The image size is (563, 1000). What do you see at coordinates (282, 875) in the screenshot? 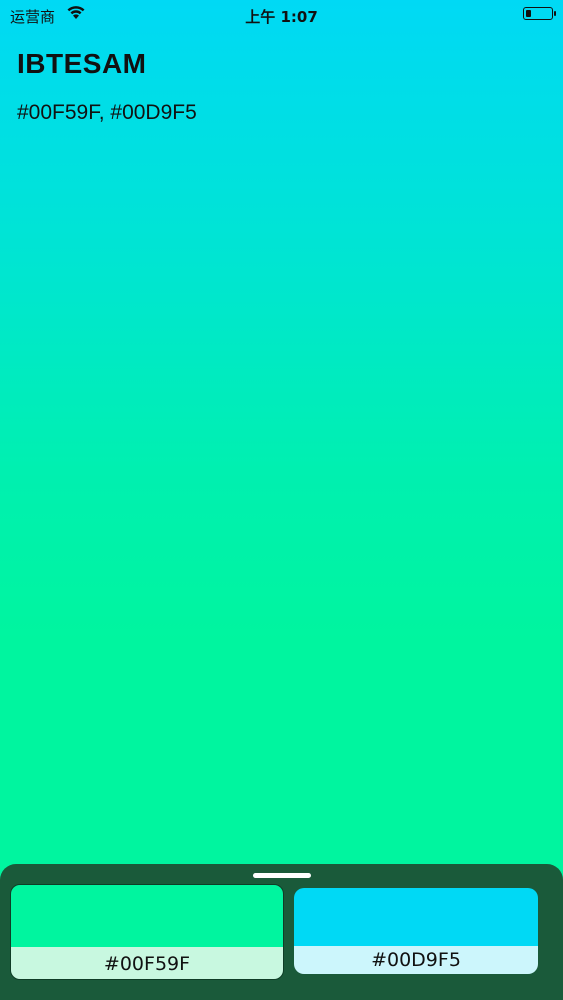
I see `sheet-drag-handle` at bounding box center [282, 875].